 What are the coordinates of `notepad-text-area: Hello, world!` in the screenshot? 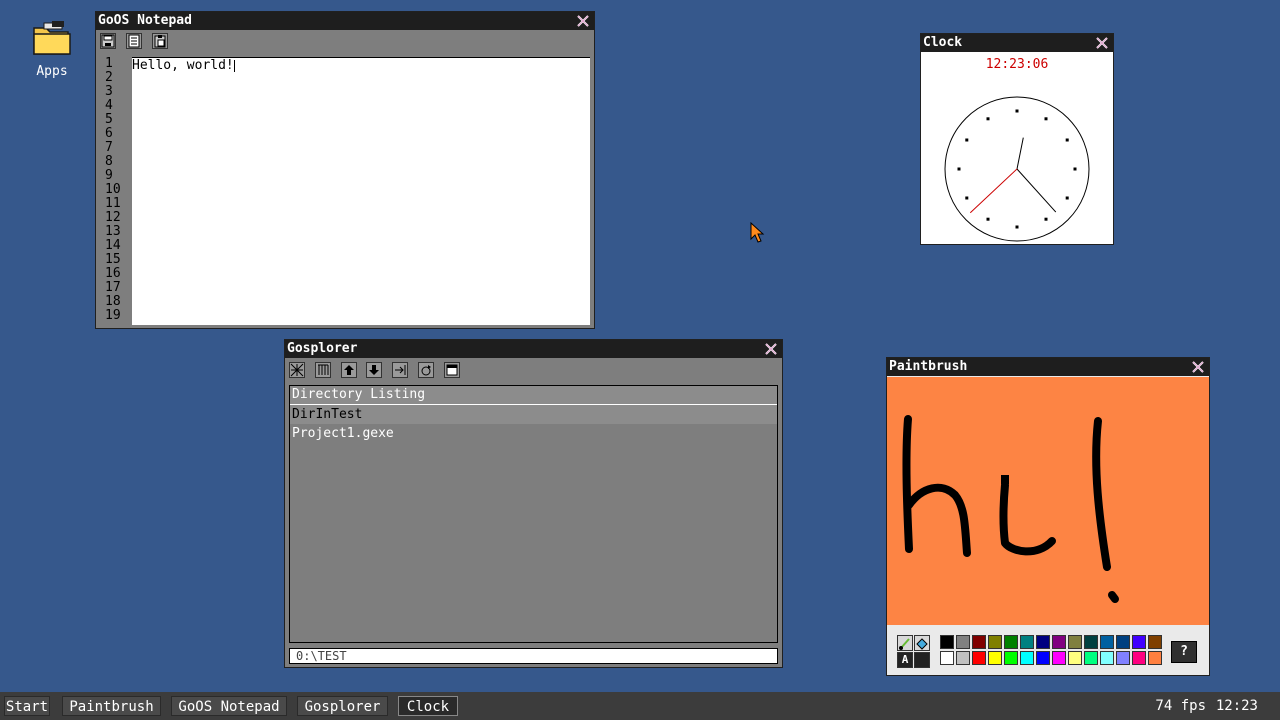 It's located at (361, 191).